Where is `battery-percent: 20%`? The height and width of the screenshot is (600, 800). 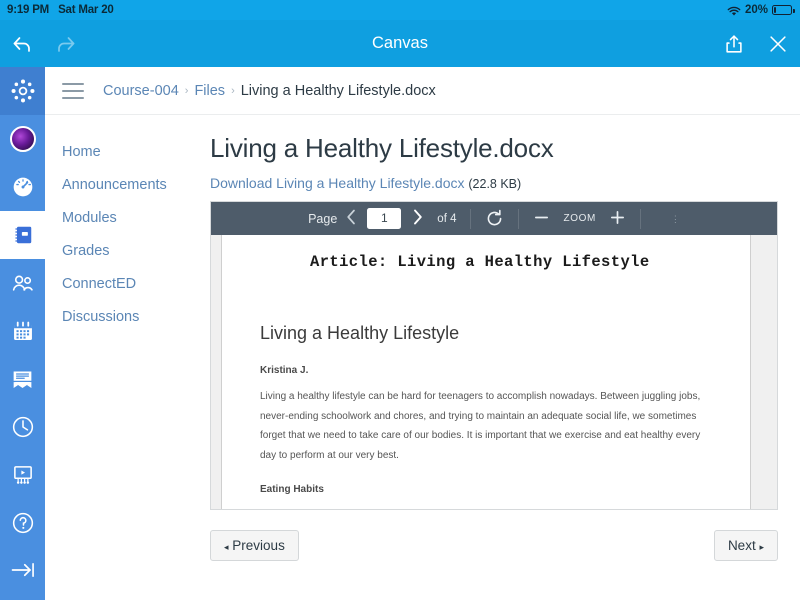
battery-percent: 20% is located at coordinates (756, 10).